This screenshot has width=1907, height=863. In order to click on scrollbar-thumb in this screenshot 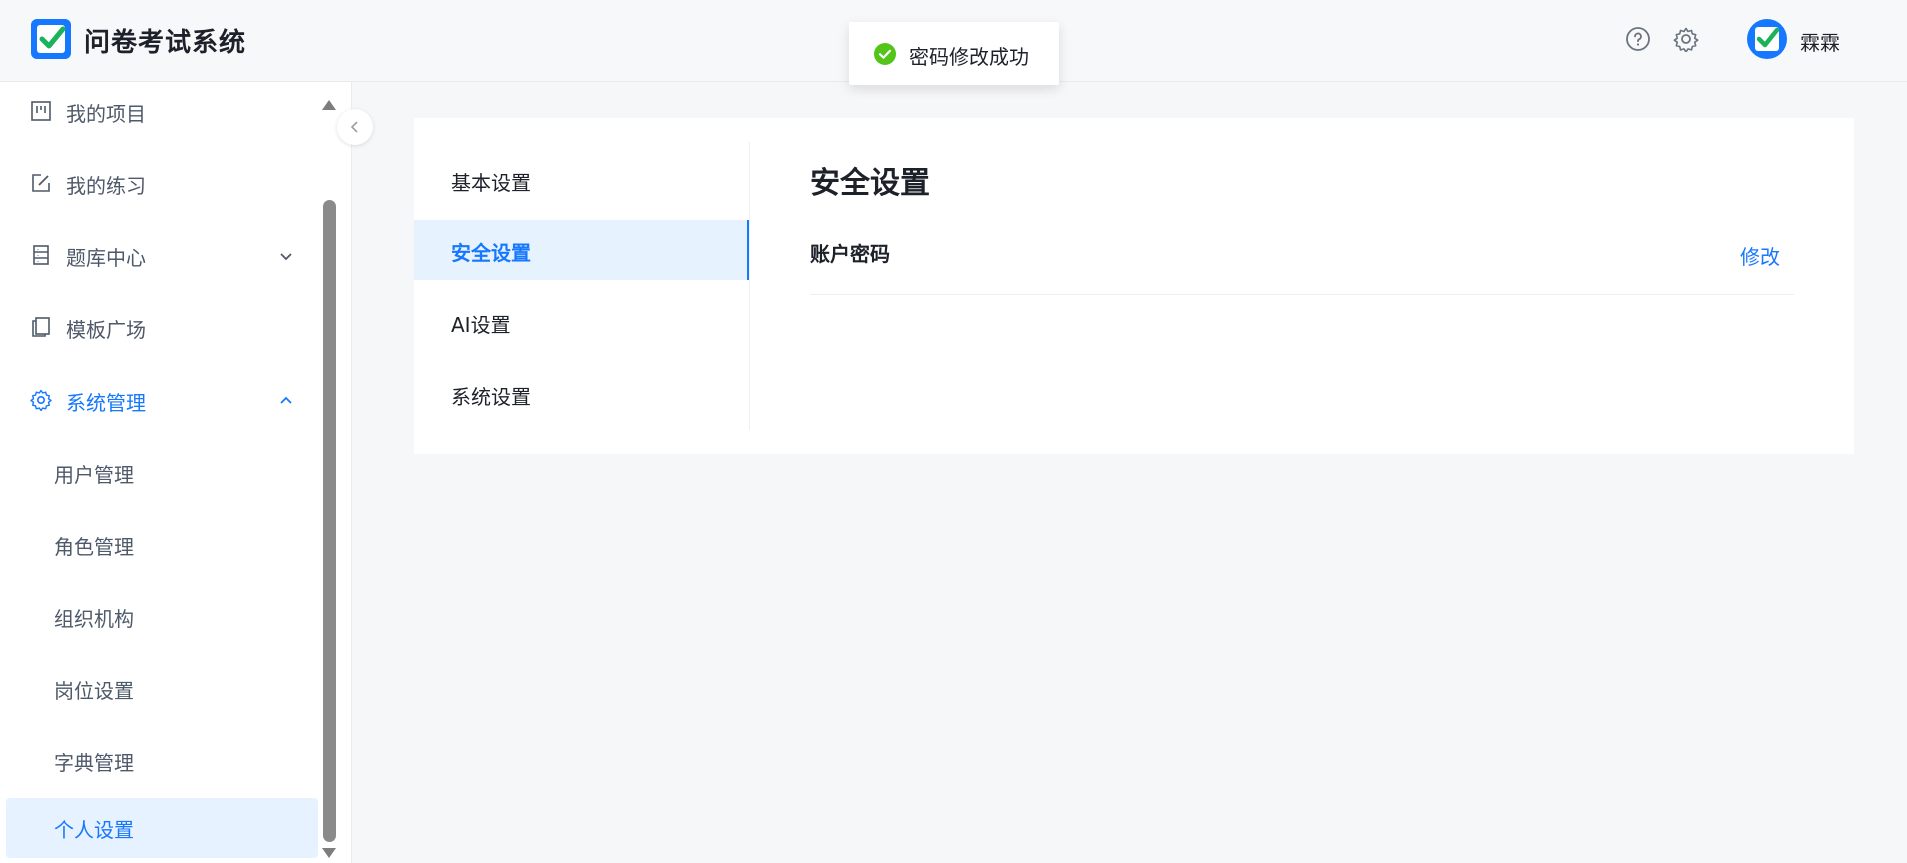, I will do `click(329, 521)`.